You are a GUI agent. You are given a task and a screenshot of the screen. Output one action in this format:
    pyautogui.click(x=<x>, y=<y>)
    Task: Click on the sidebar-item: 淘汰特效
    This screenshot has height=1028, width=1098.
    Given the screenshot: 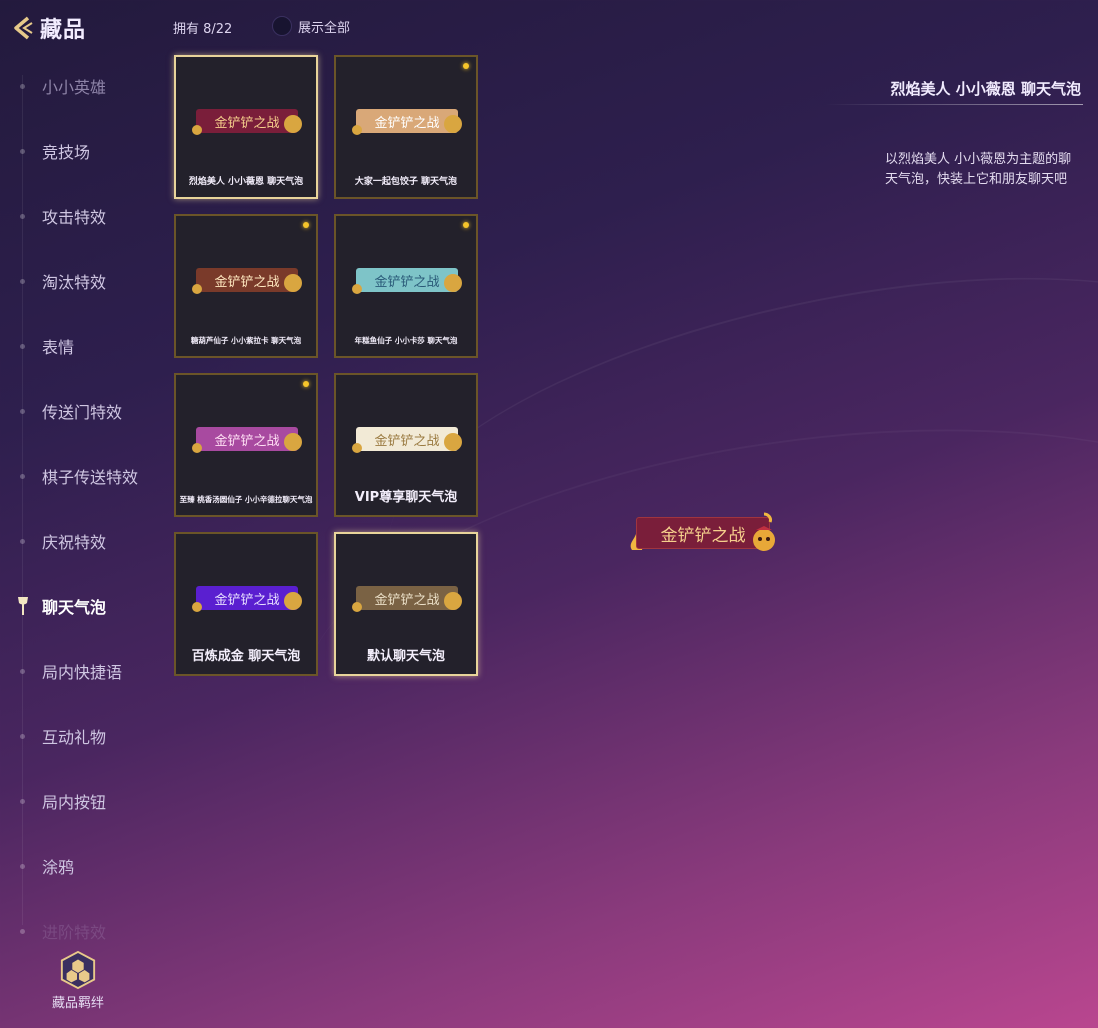 What is the action you would take?
    pyautogui.click(x=82, y=281)
    